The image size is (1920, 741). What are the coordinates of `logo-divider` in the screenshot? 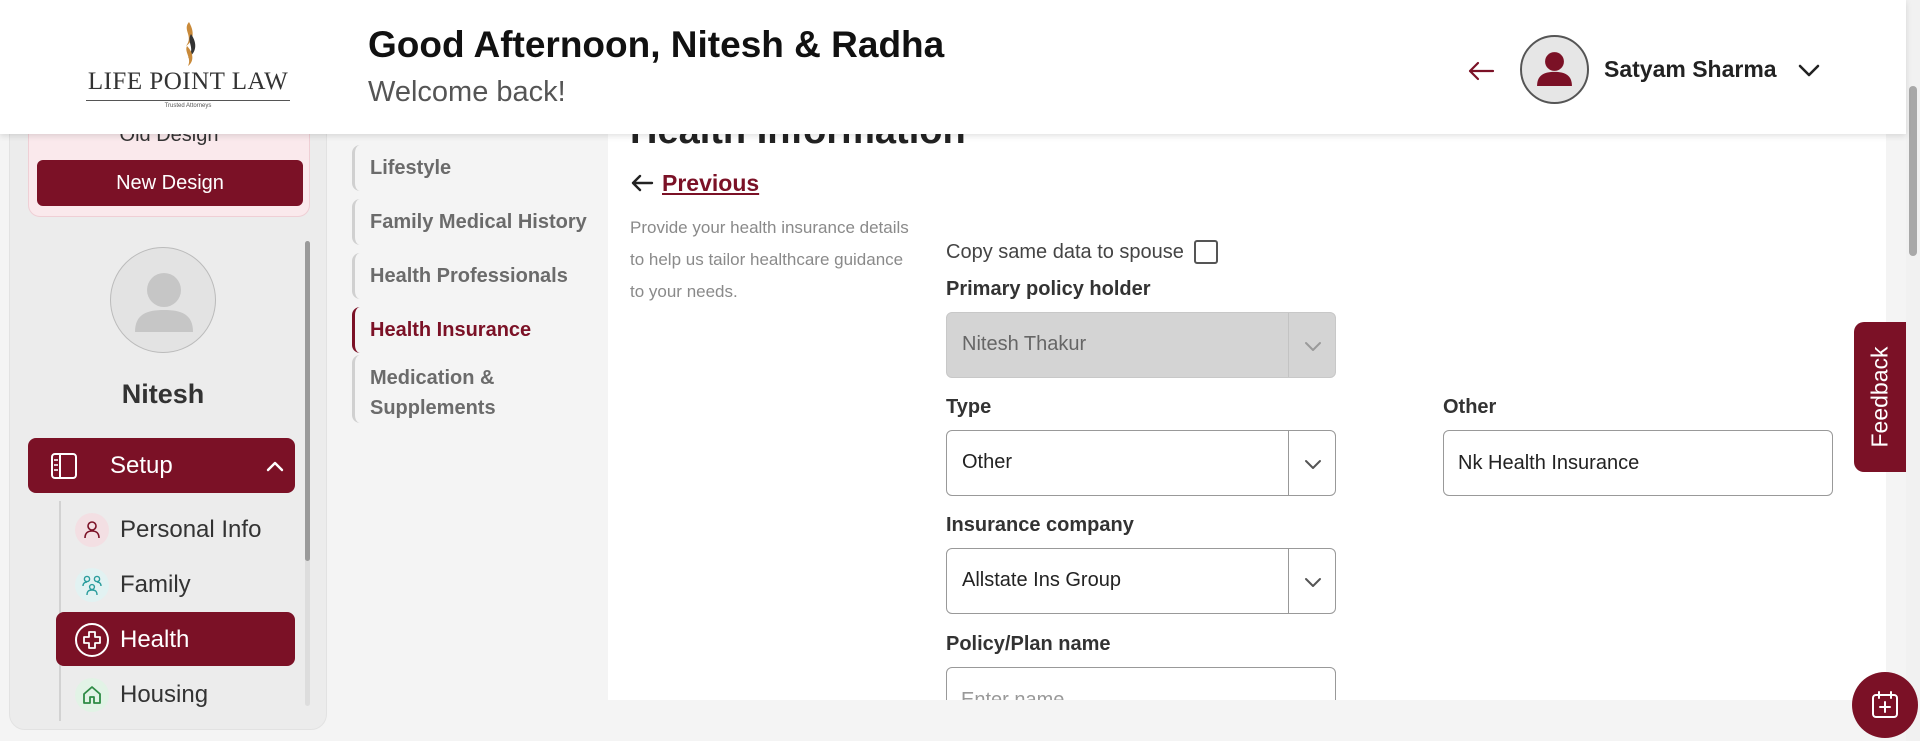 It's located at (188, 100).